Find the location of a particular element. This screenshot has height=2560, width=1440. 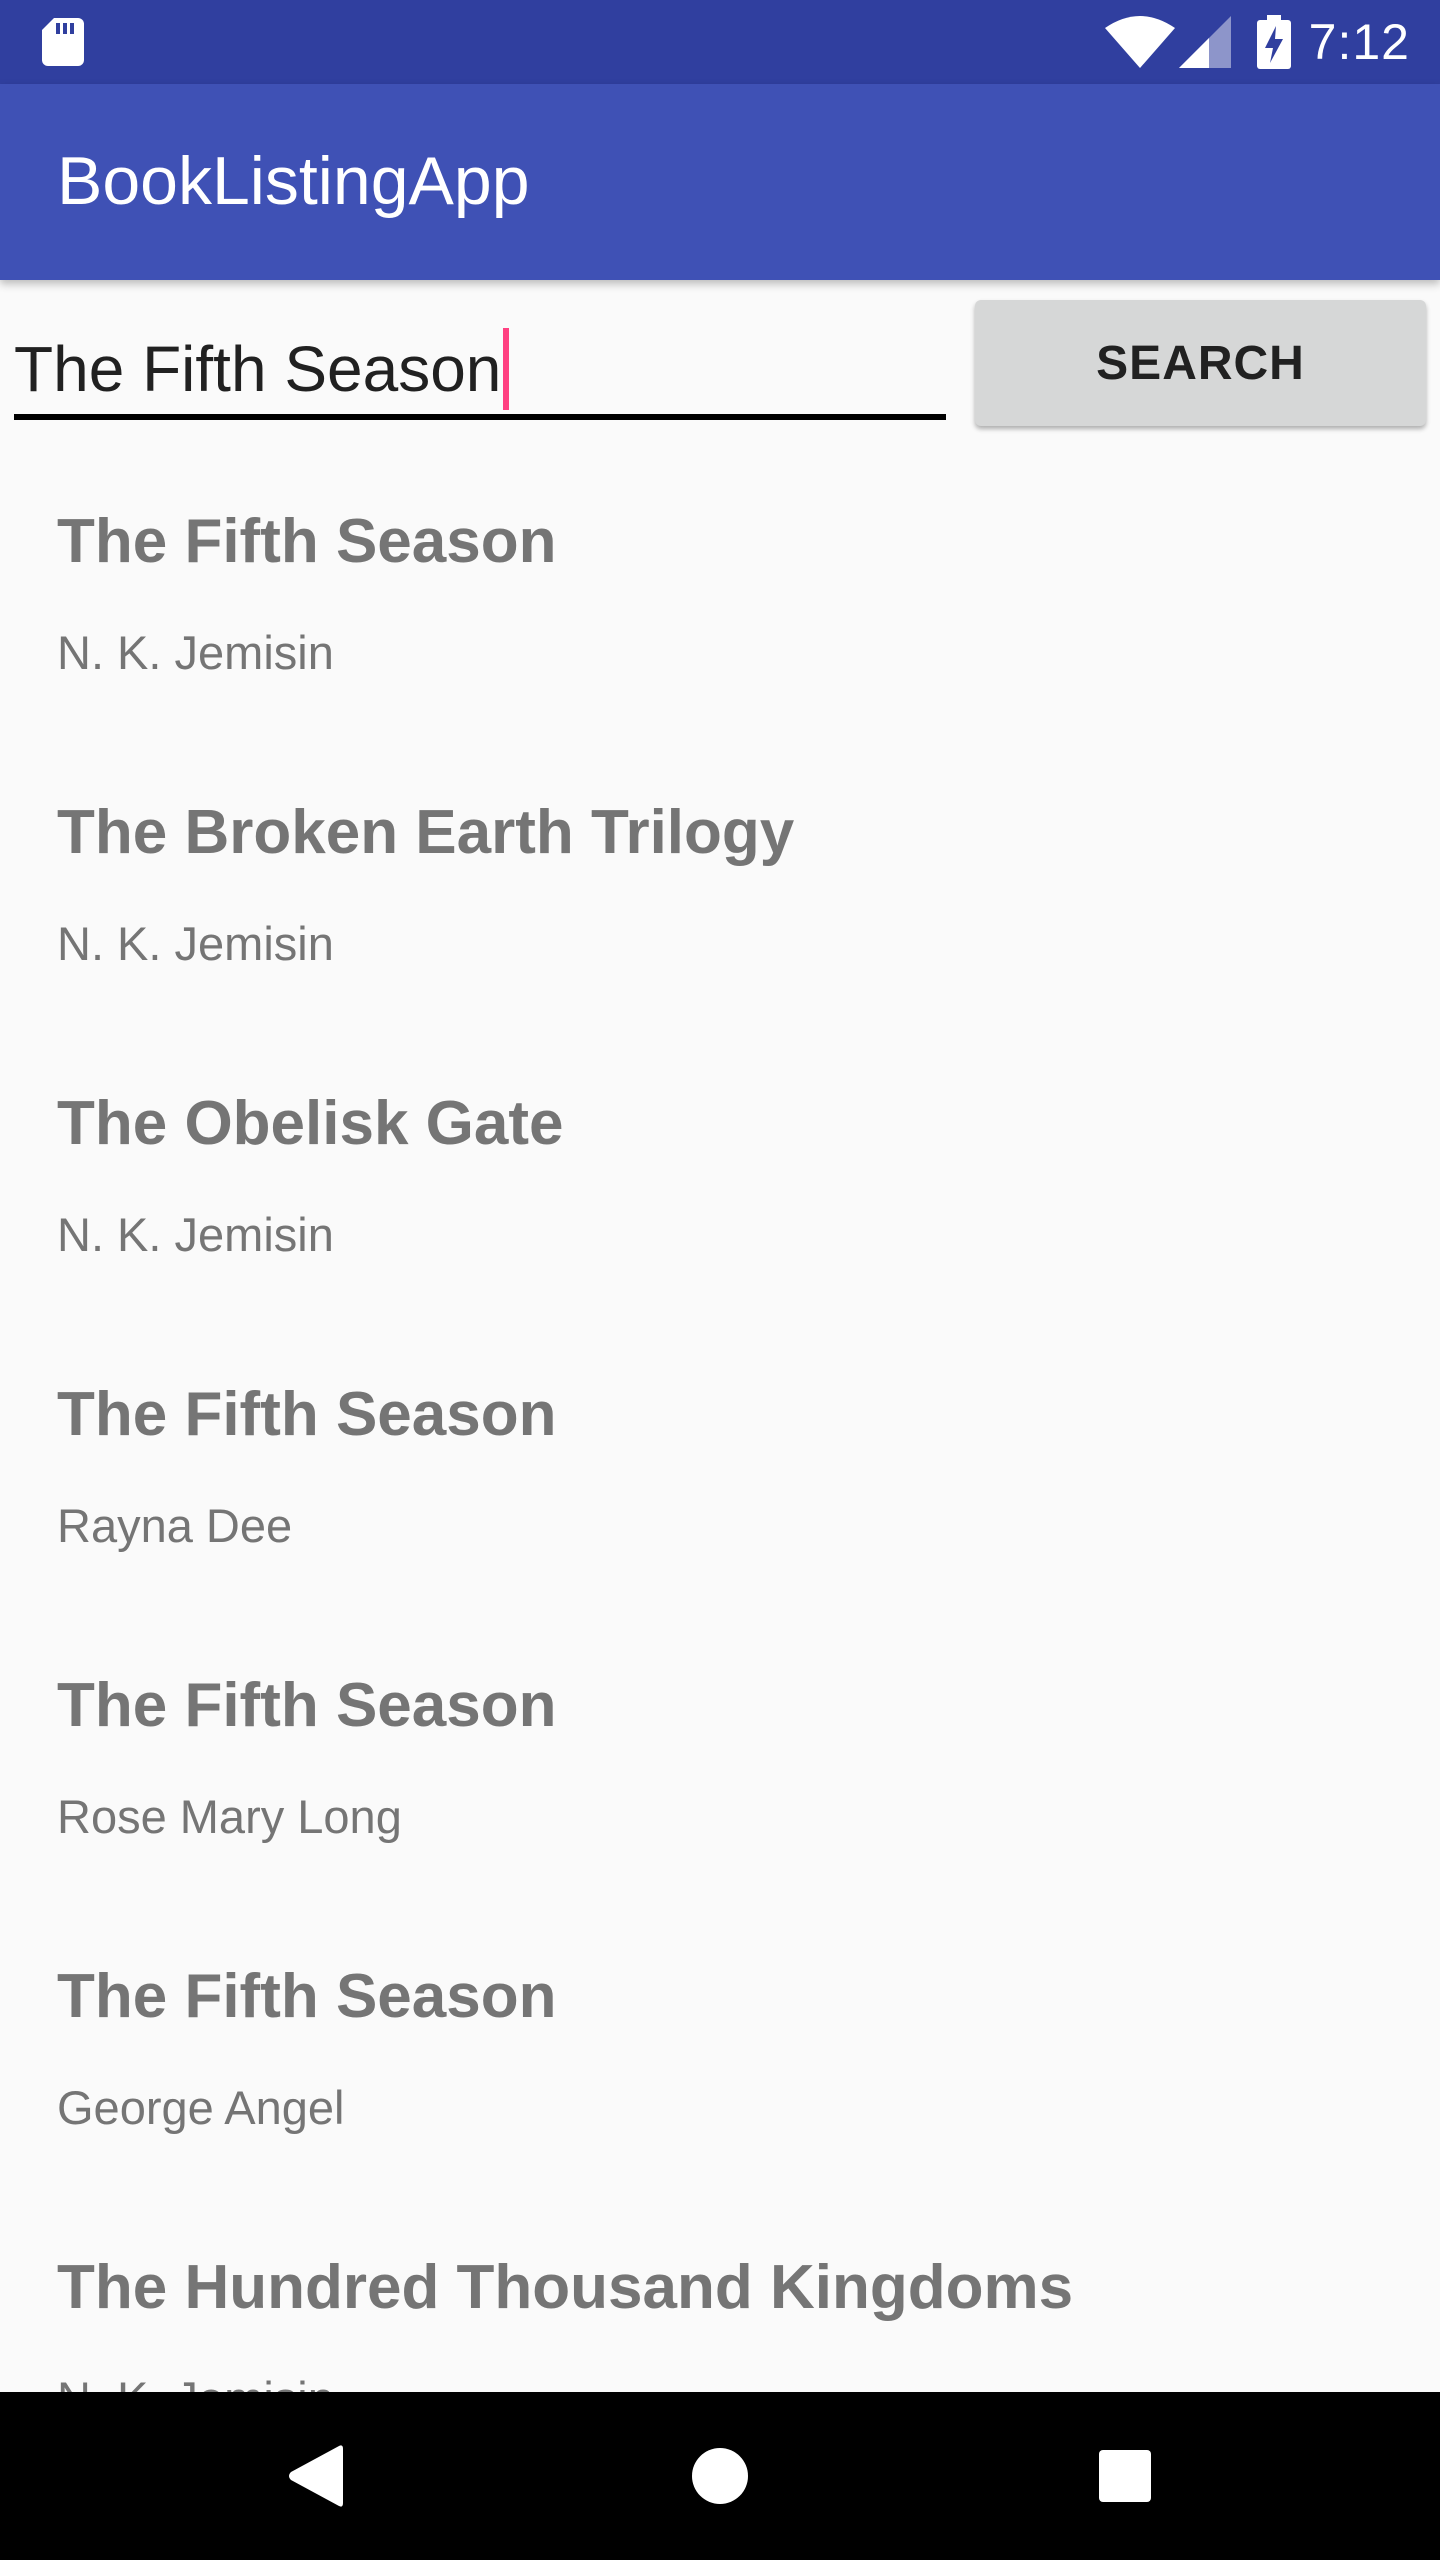

back-button is located at coordinates (315, 2476).